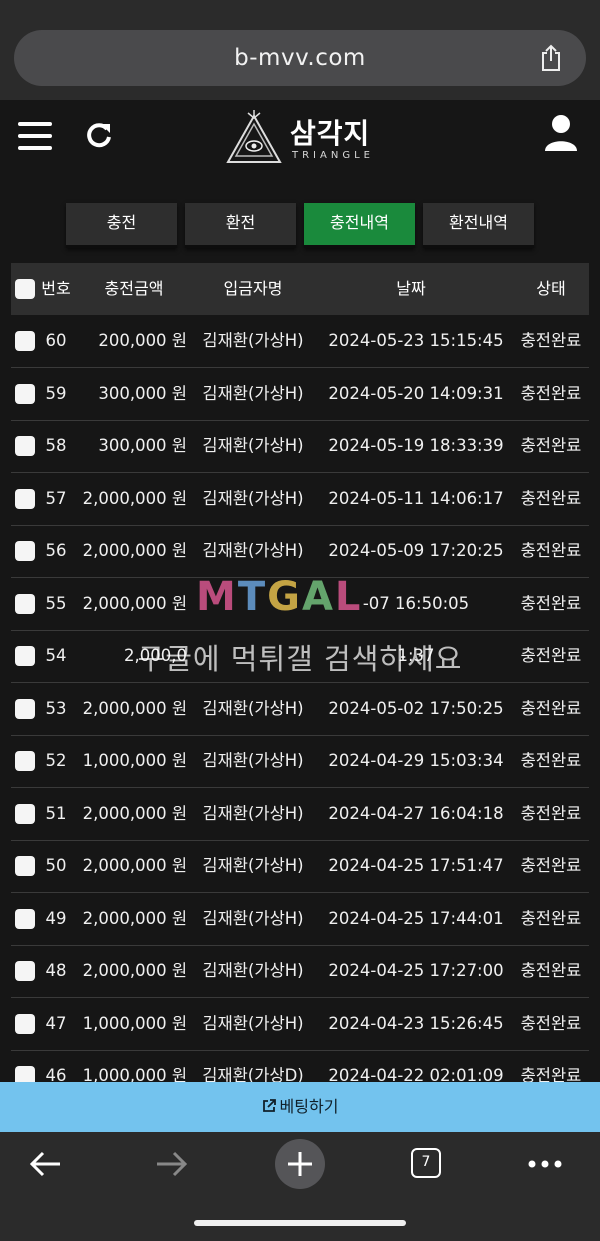 The width and height of the screenshot is (600, 1241). I want to click on address-bar: b-mvv.com, so click(300, 58).